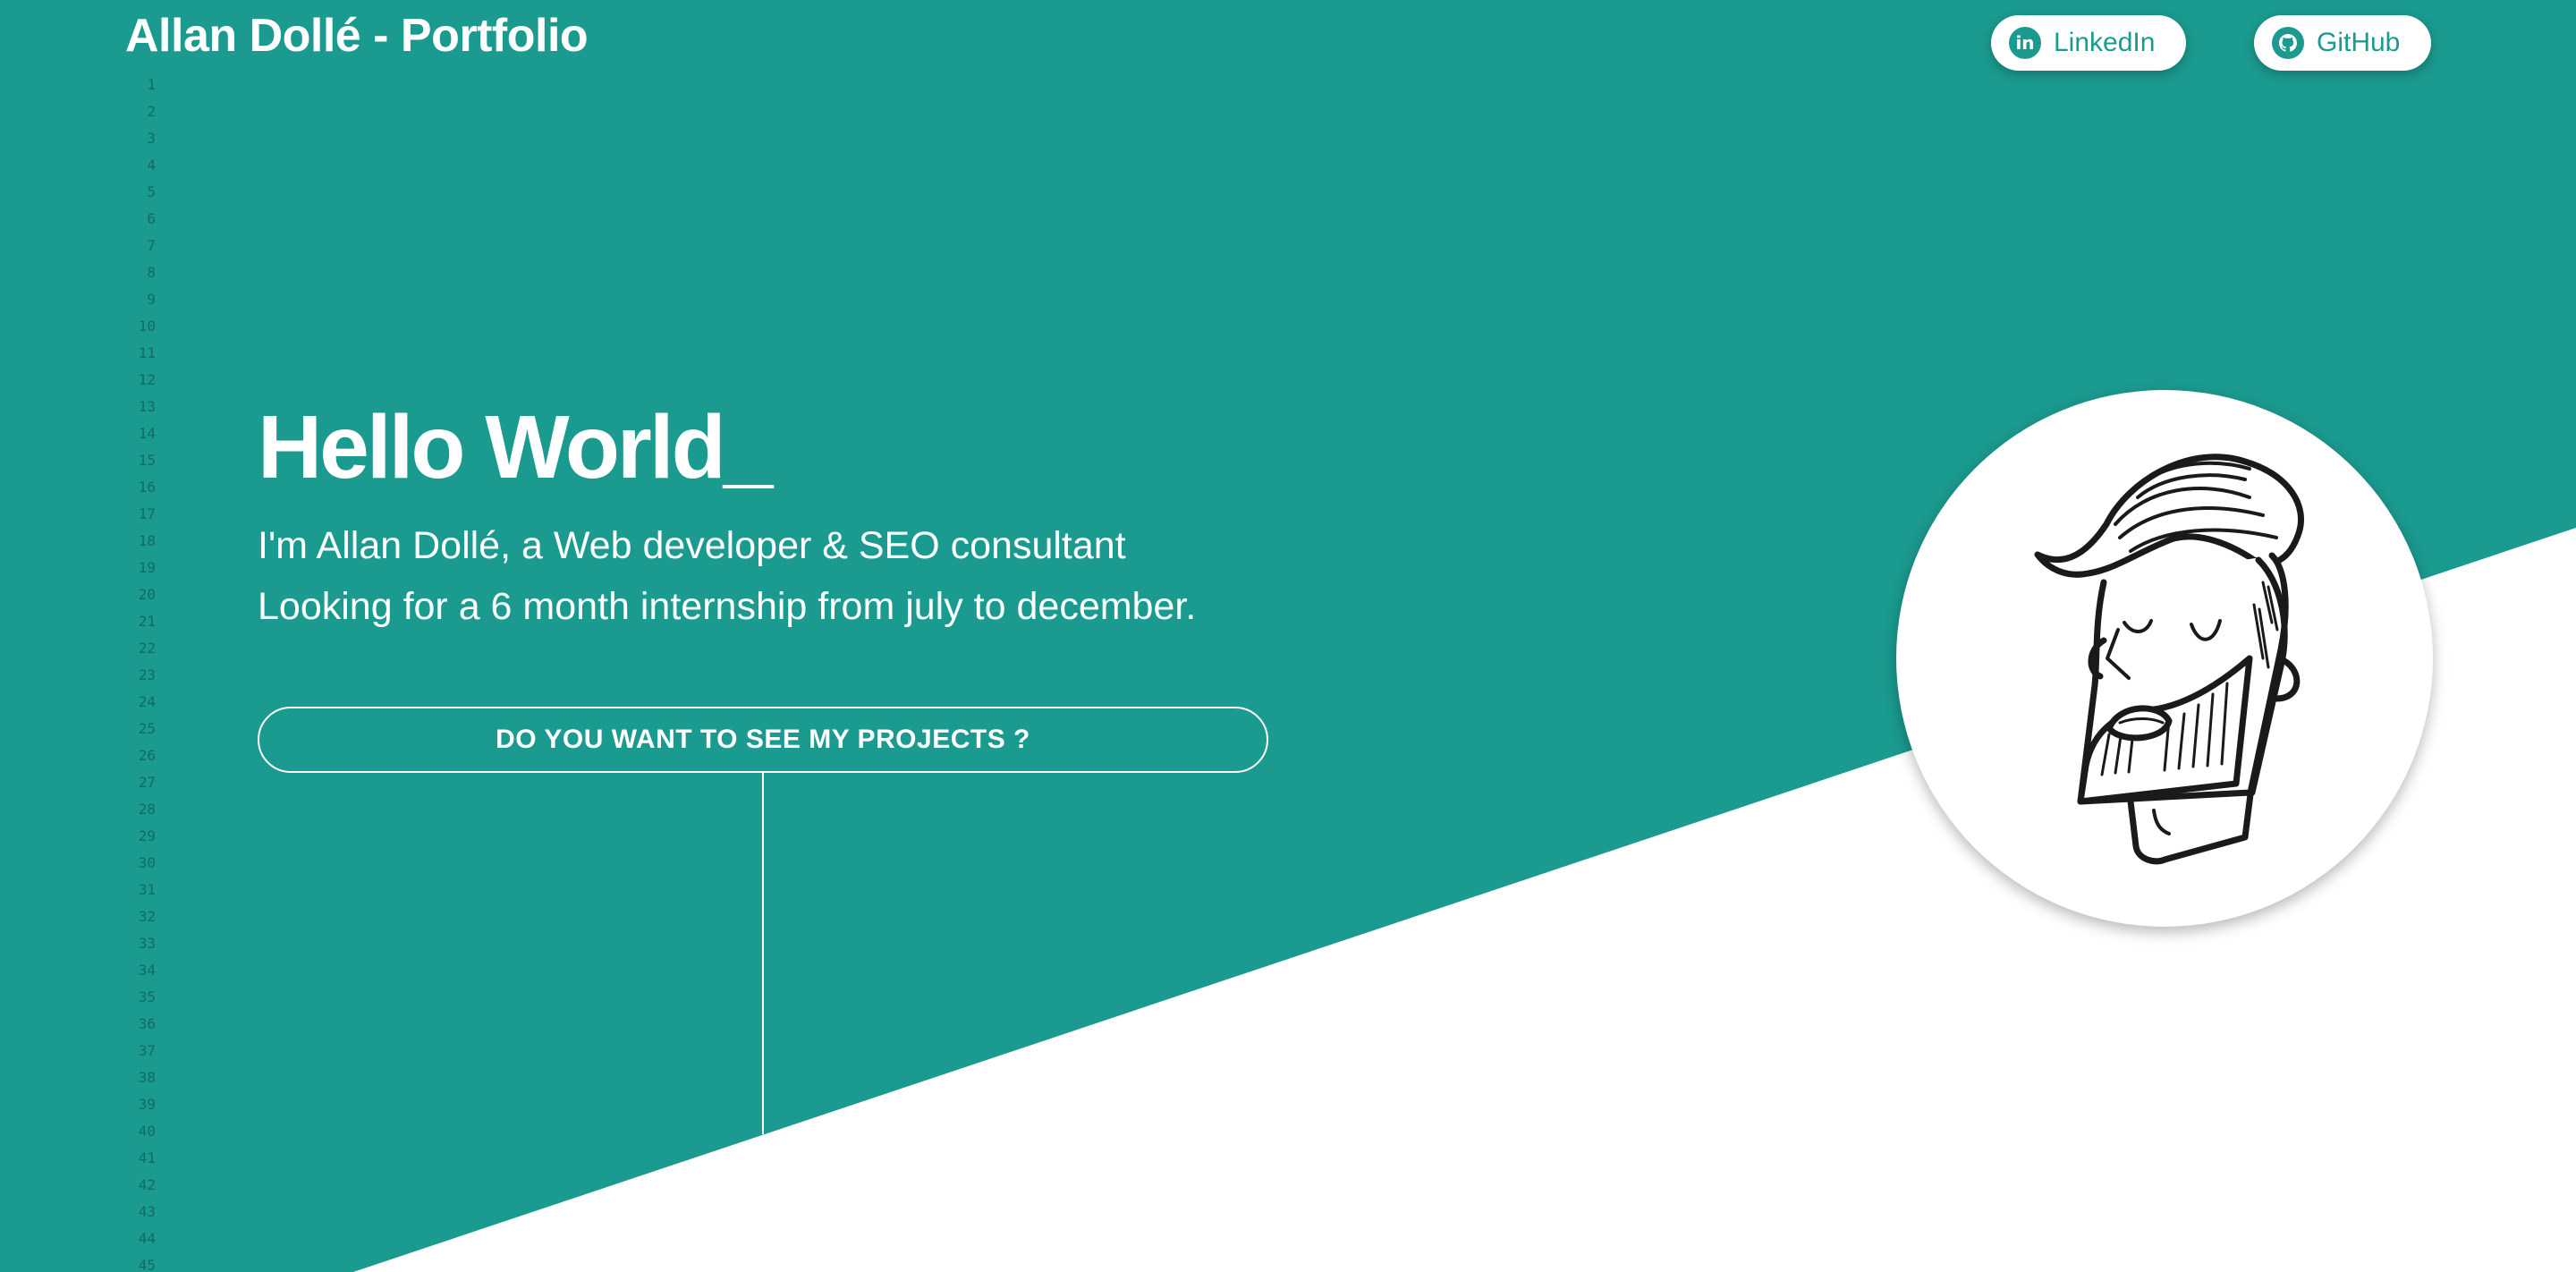  Describe the element at coordinates (151, 84) in the screenshot. I see `line-number: 1` at that location.